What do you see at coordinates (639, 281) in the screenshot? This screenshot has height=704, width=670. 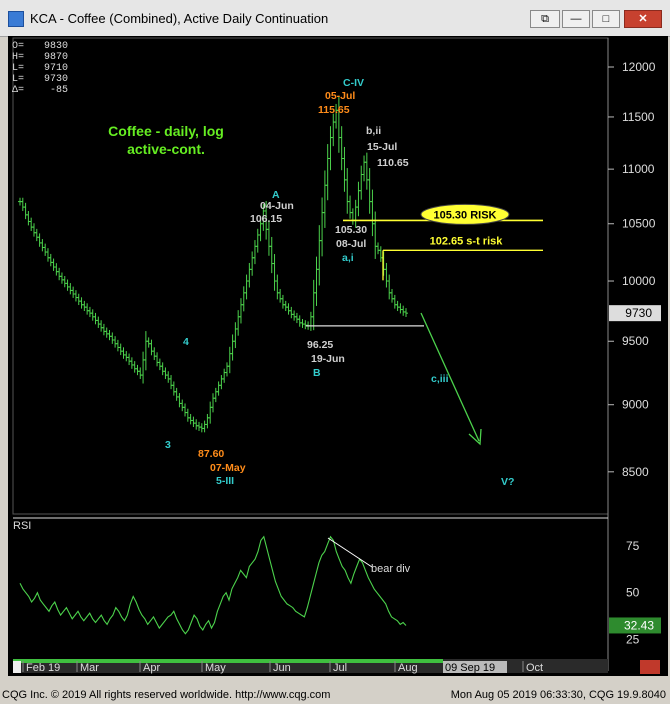 I see `price-tick-label: 10000` at bounding box center [639, 281].